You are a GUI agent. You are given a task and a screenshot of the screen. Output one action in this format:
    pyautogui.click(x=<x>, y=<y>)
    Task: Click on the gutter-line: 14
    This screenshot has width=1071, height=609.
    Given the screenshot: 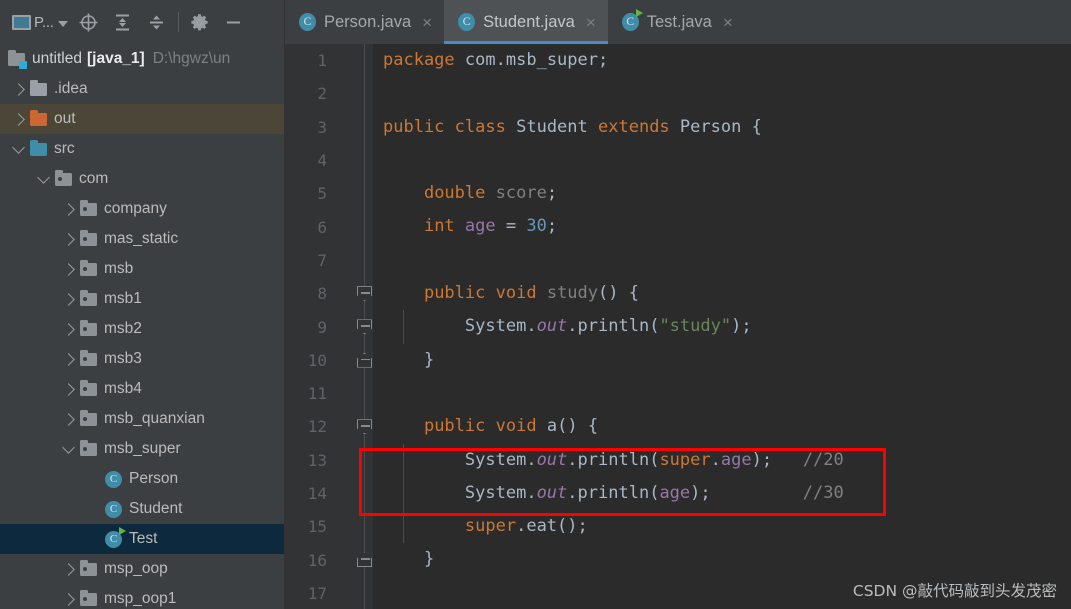 What is the action you would take?
    pyautogui.click(x=329, y=493)
    